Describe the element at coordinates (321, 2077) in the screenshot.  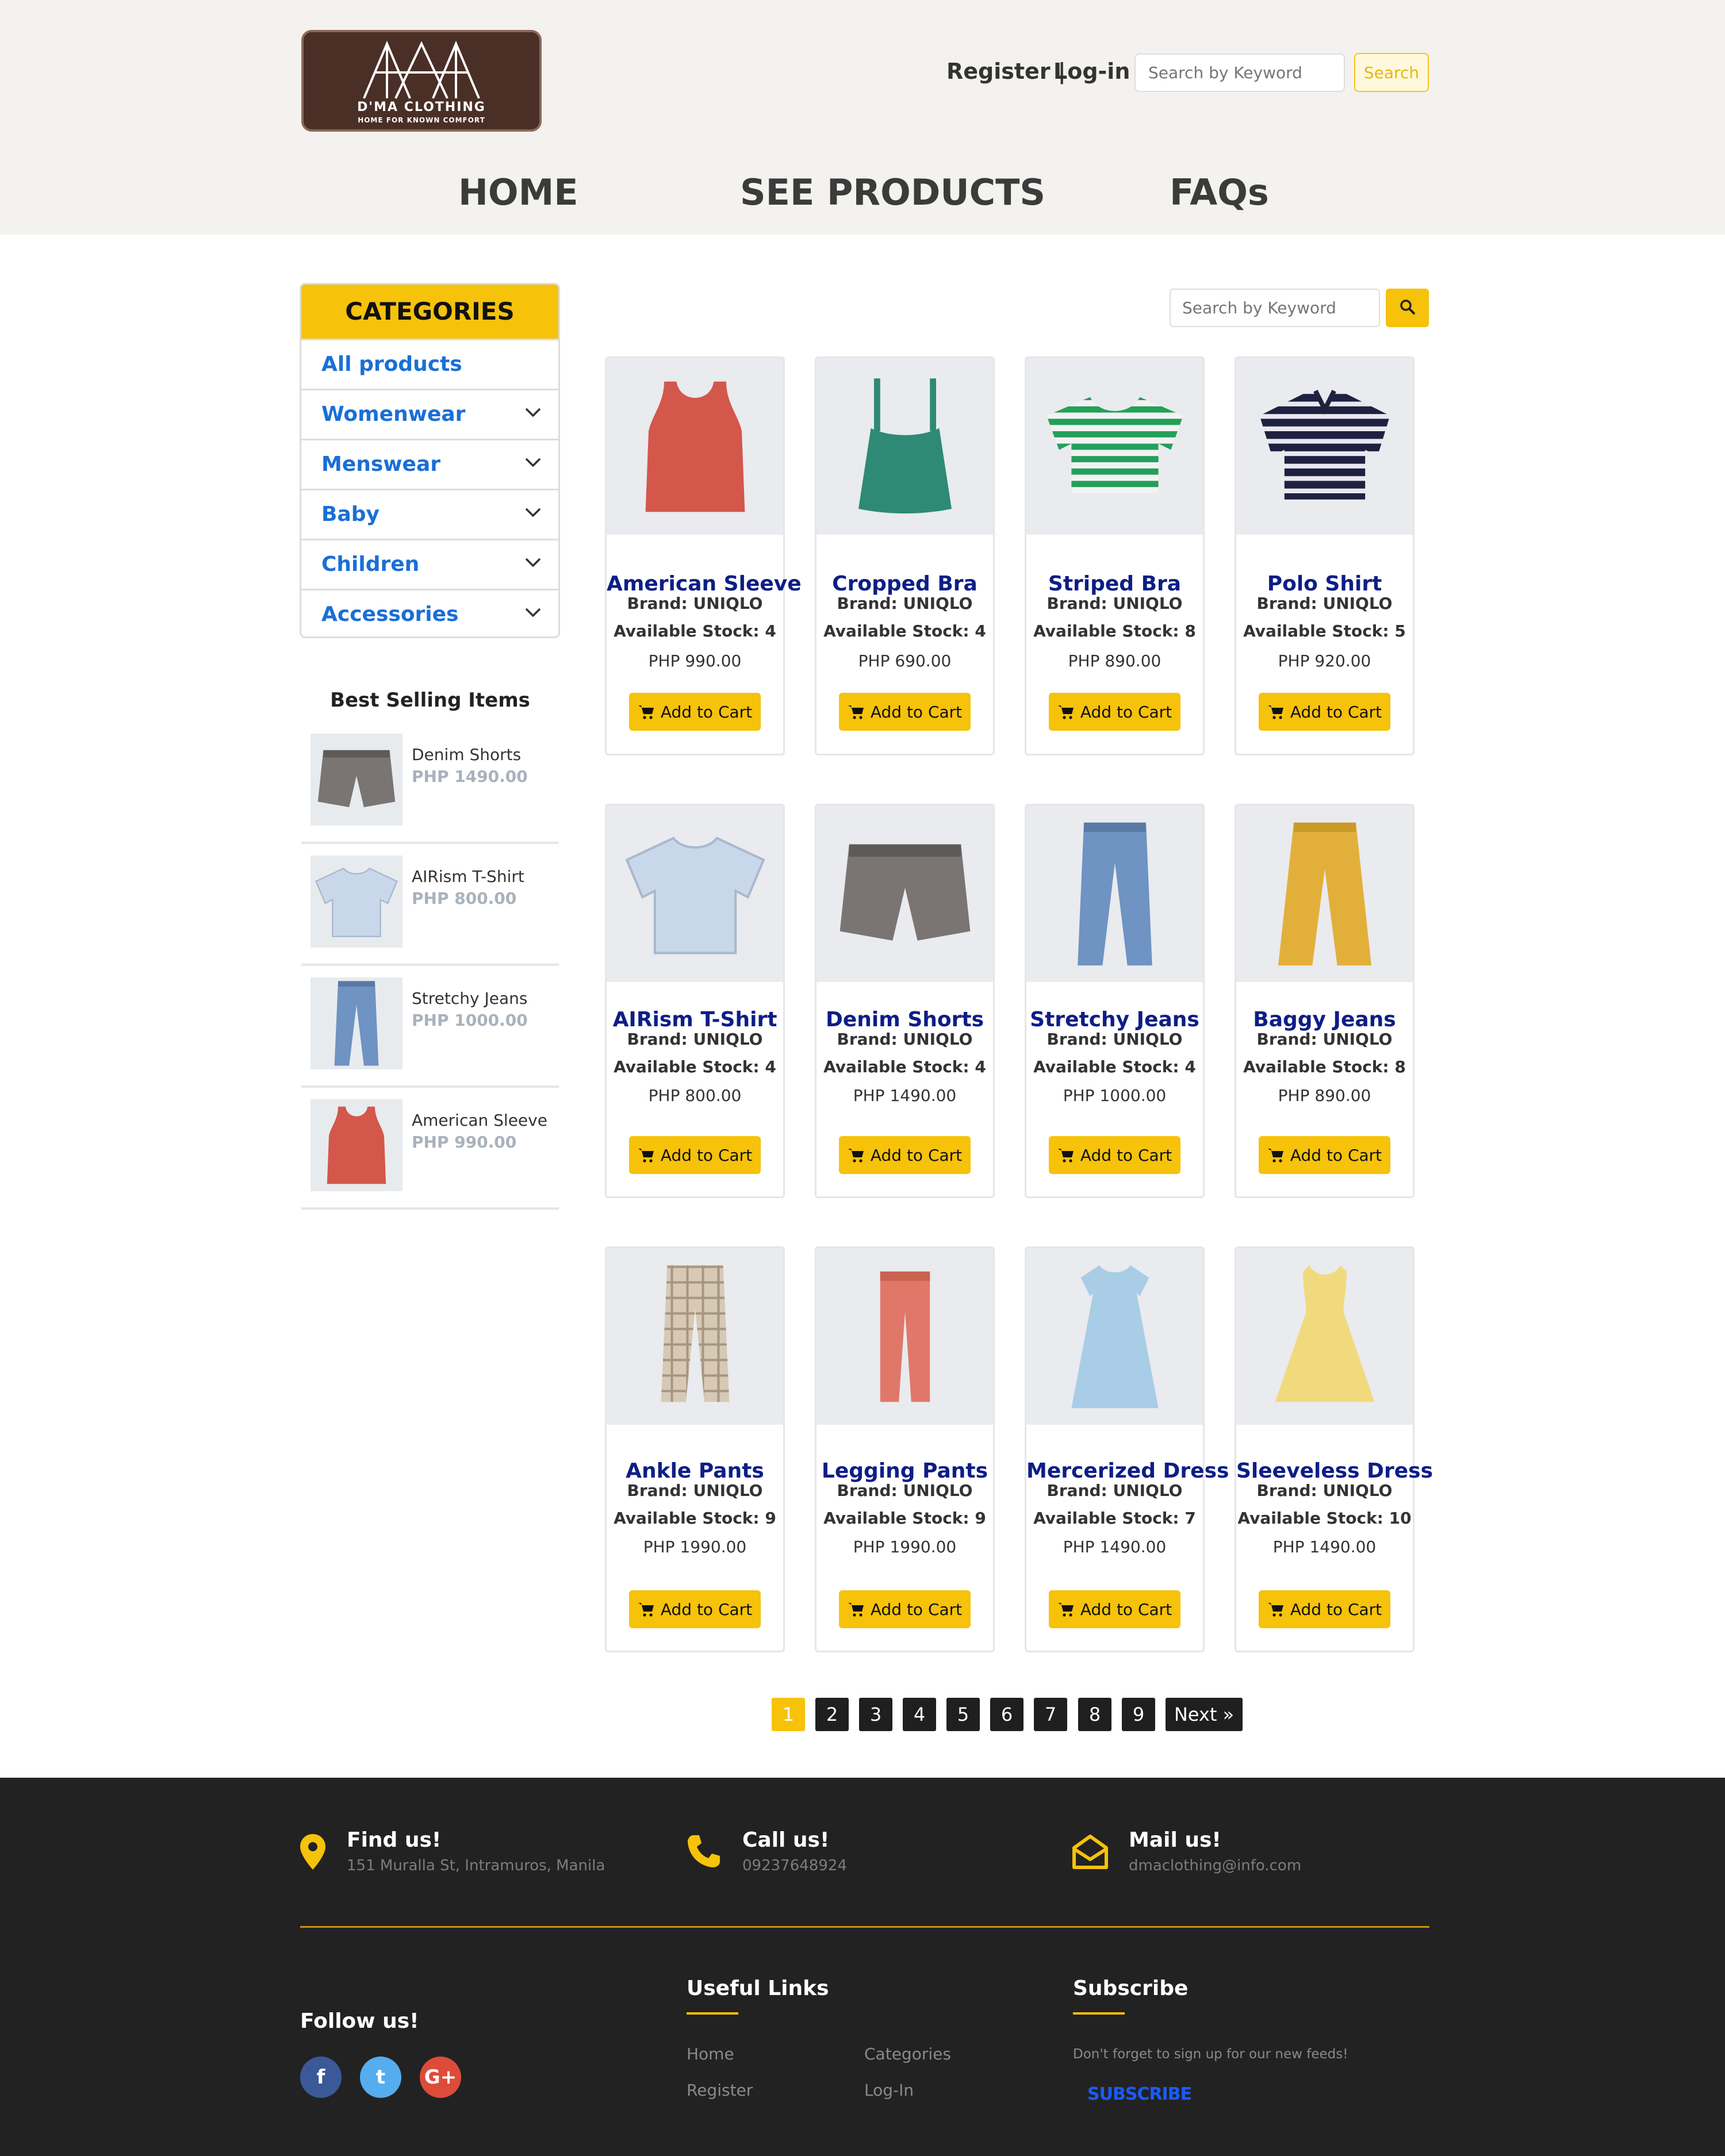
I see `facebook-icon: f` at that location.